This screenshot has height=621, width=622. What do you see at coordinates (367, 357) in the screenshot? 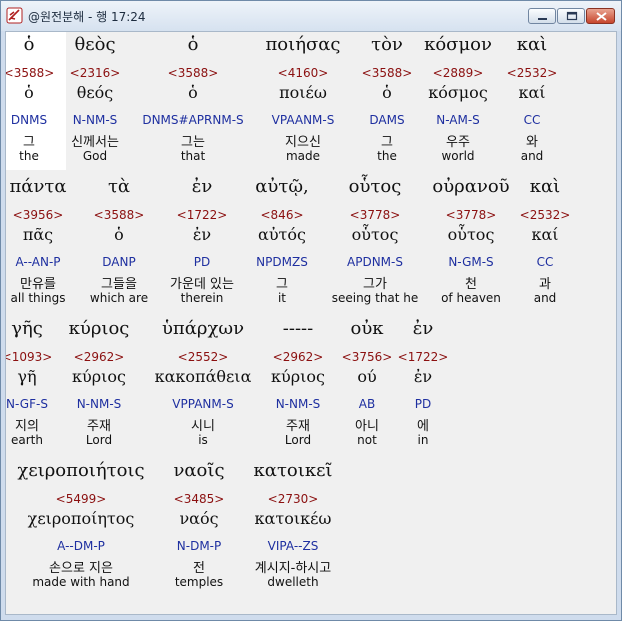
I see `strong-number: <3756>` at bounding box center [367, 357].